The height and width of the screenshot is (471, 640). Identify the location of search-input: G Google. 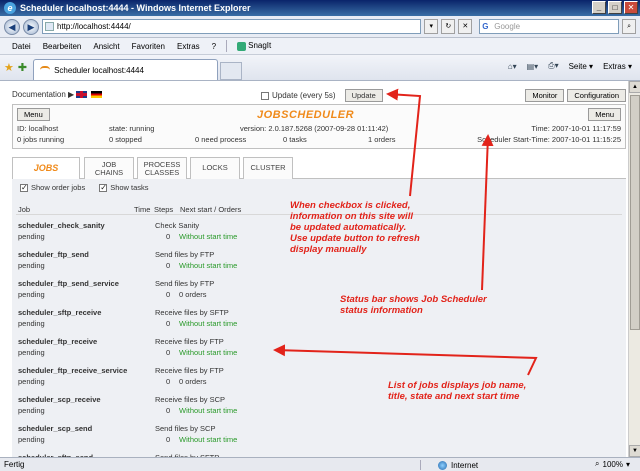
(549, 26).